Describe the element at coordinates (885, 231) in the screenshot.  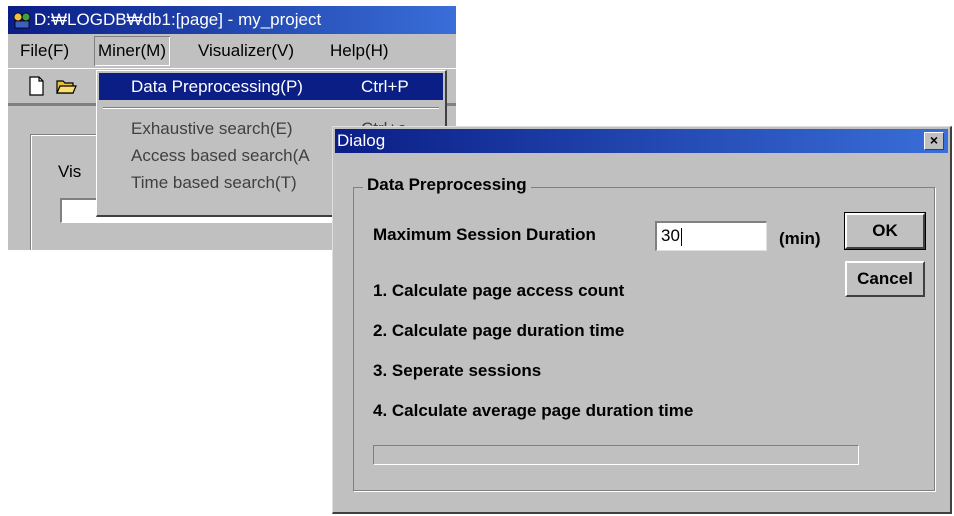
I see `ok-button: OK` at that location.